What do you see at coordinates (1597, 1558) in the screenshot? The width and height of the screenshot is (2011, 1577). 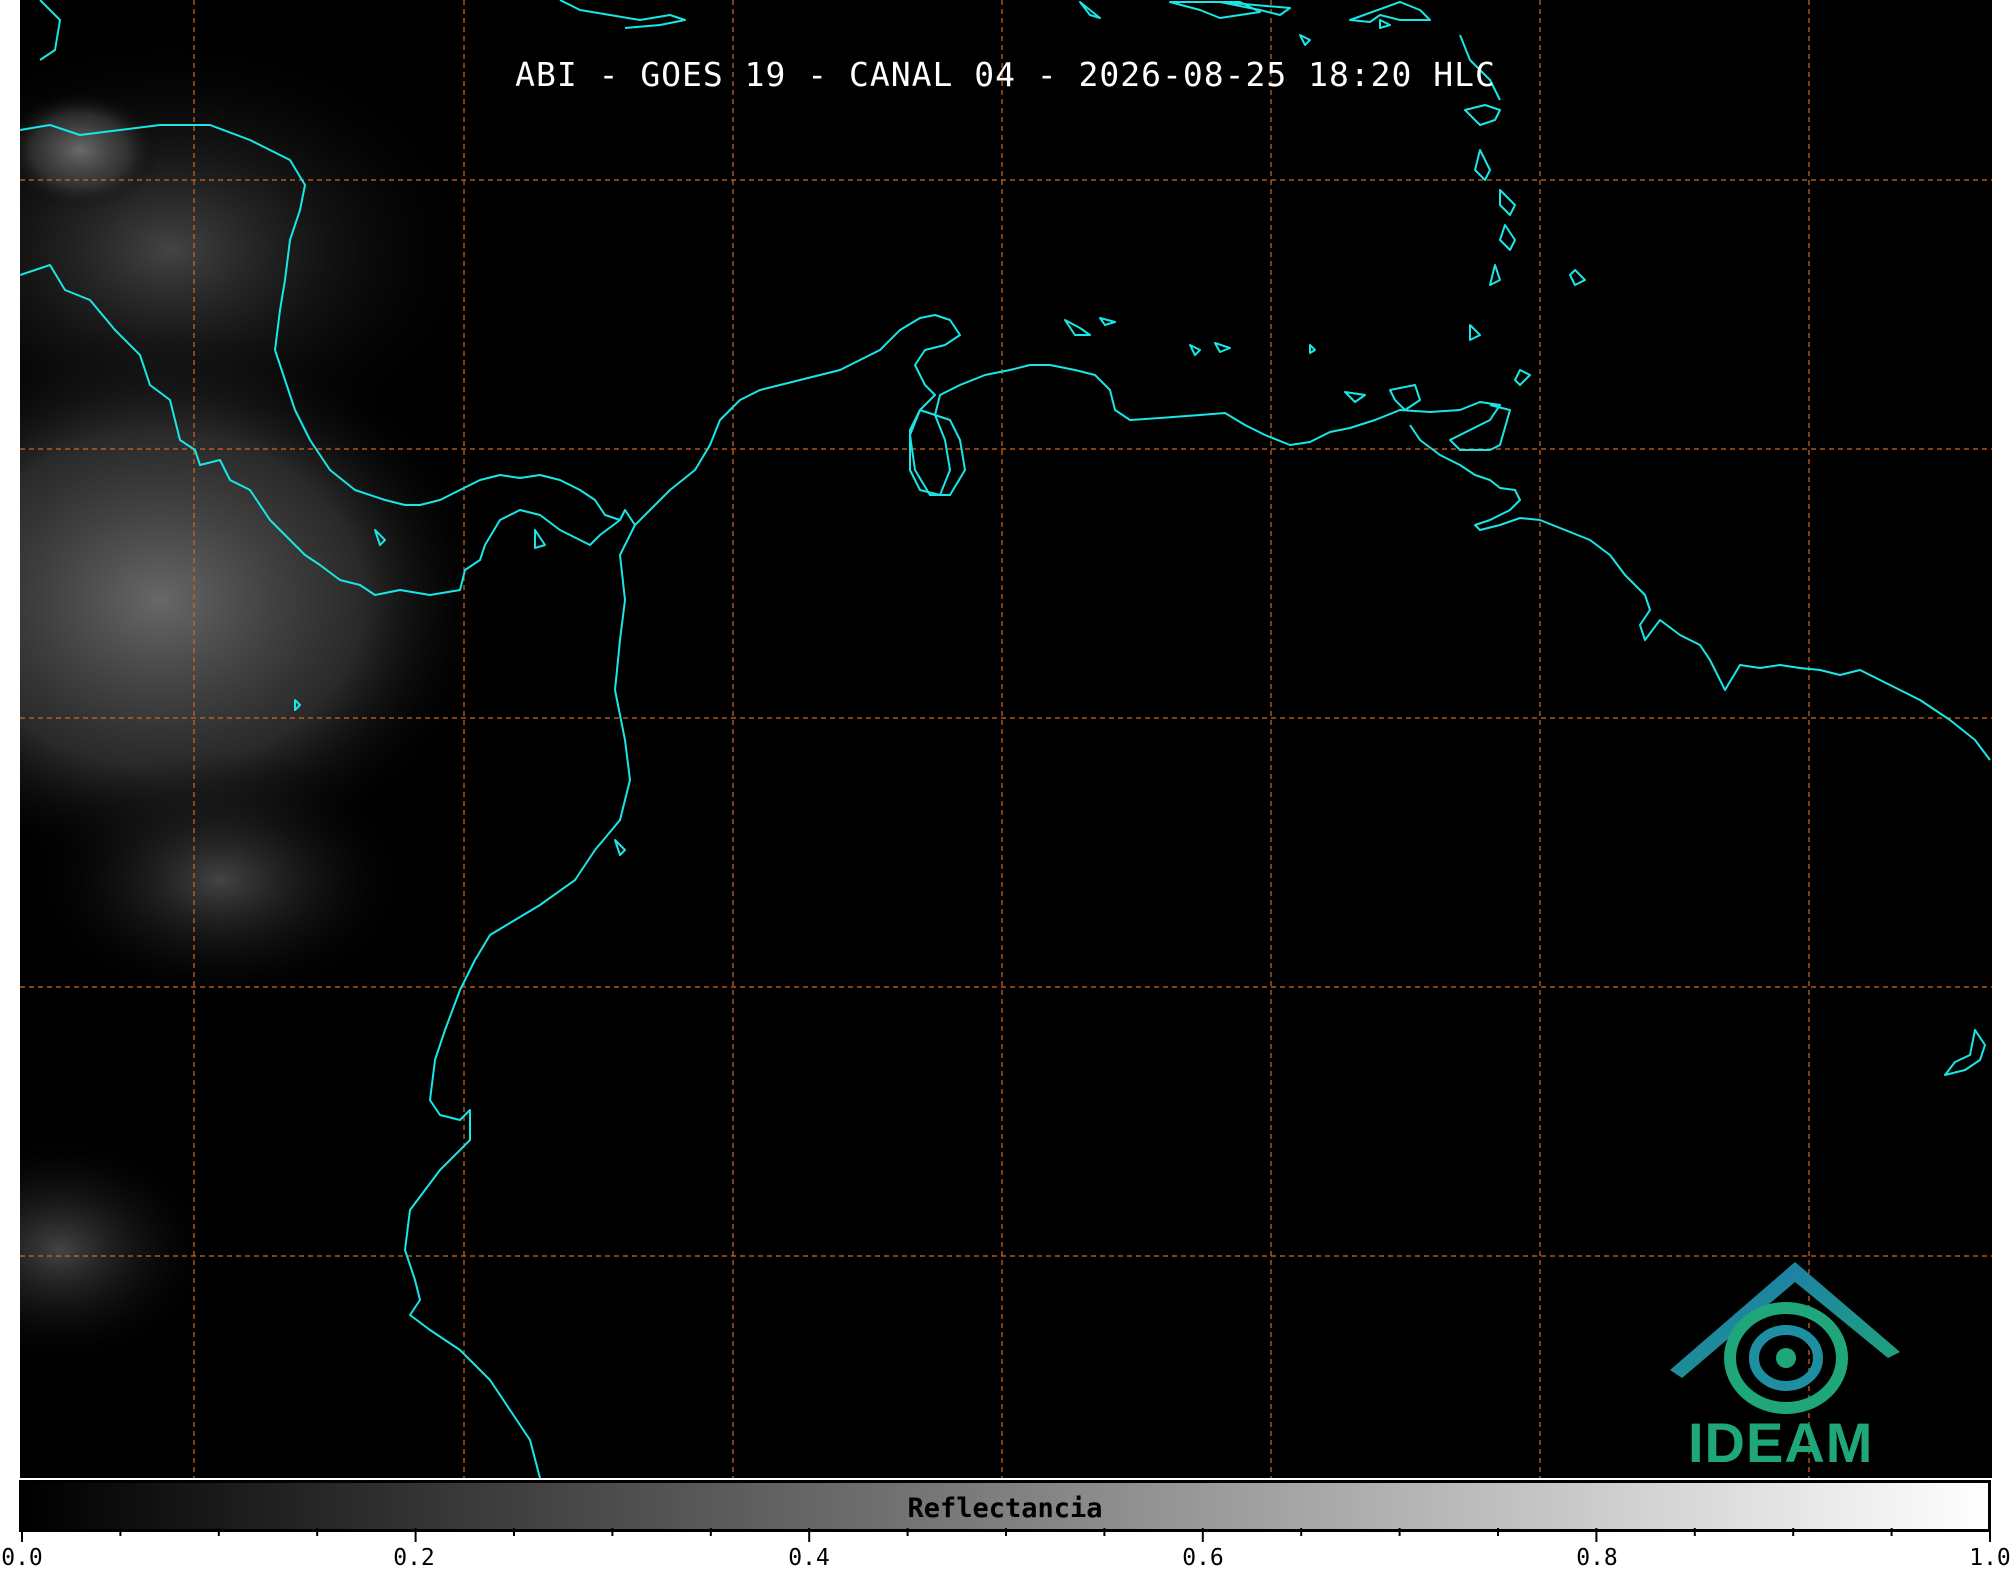 I see `tick-label-4: 0.8` at bounding box center [1597, 1558].